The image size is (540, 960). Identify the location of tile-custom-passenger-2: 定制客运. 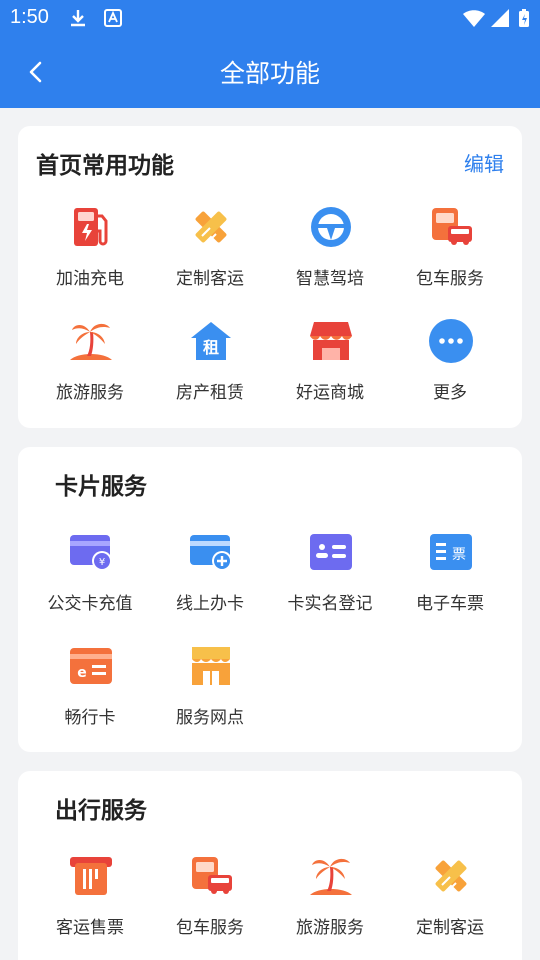
(450, 905).